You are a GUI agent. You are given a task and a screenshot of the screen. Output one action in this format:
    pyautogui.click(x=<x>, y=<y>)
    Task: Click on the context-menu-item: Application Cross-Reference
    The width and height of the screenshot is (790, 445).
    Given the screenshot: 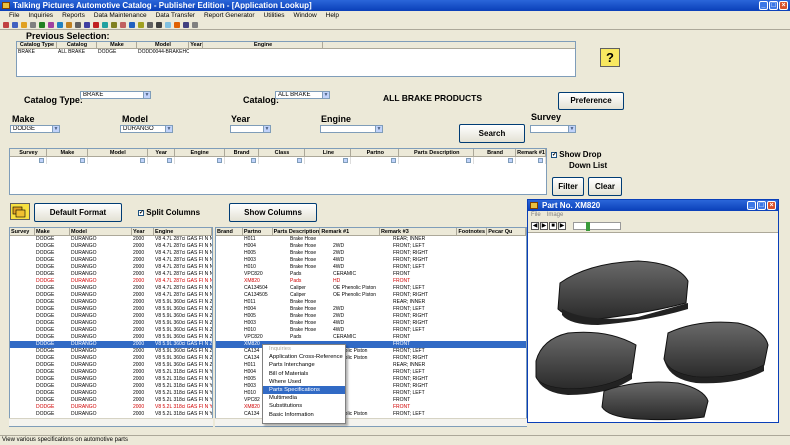 What is the action you would take?
    pyautogui.click(x=304, y=357)
    